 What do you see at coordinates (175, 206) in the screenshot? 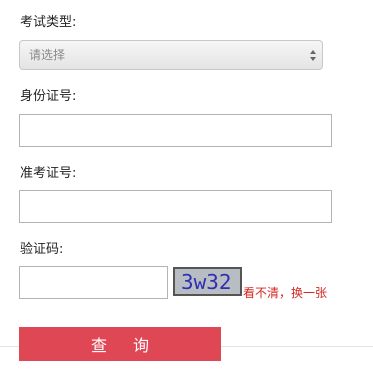
I see `admission-number-input` at bounding box center [175, 206].